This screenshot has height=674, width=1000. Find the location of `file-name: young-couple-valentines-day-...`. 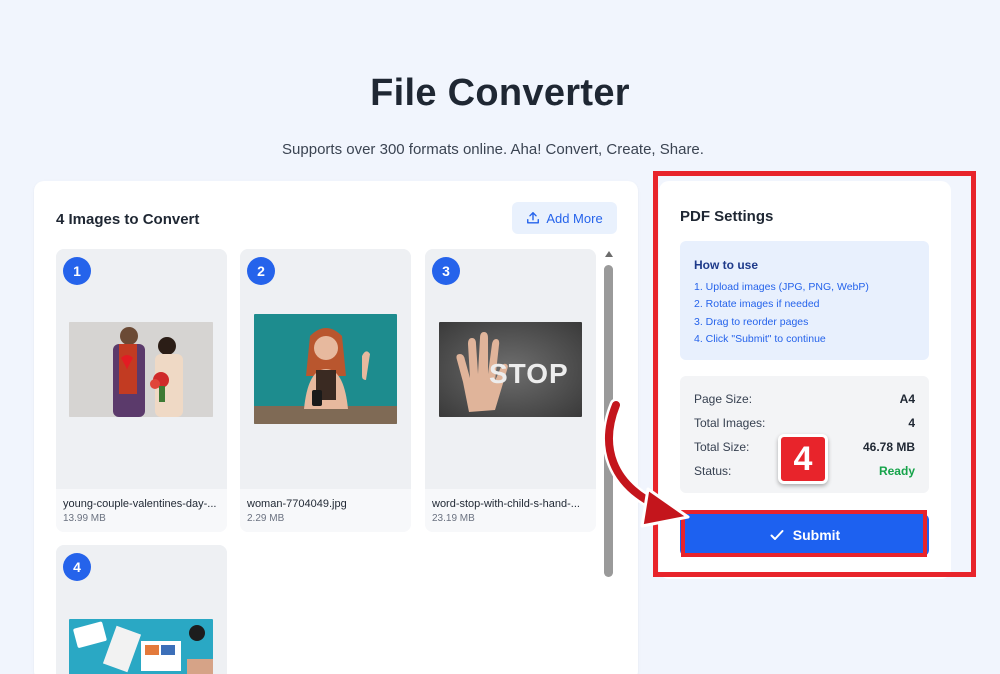

file-name: young-couple-valentines-day-... is located at coordinates (140, 504).